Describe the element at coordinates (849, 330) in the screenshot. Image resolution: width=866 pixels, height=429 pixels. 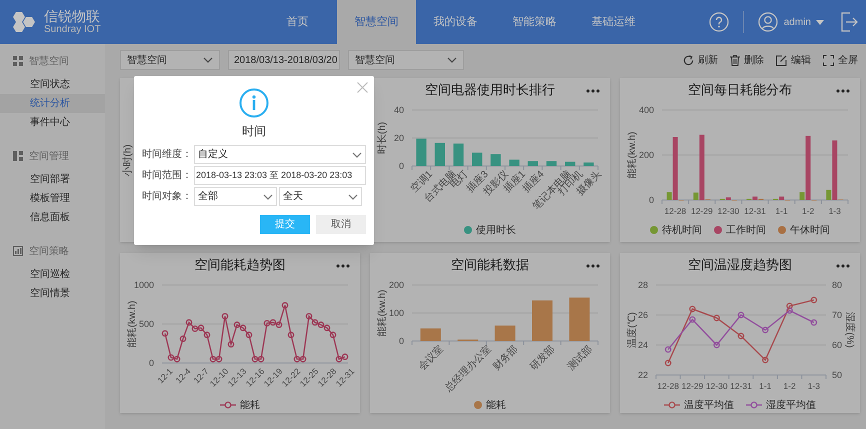
I see `axis-title: 湿度(%)` at that location.